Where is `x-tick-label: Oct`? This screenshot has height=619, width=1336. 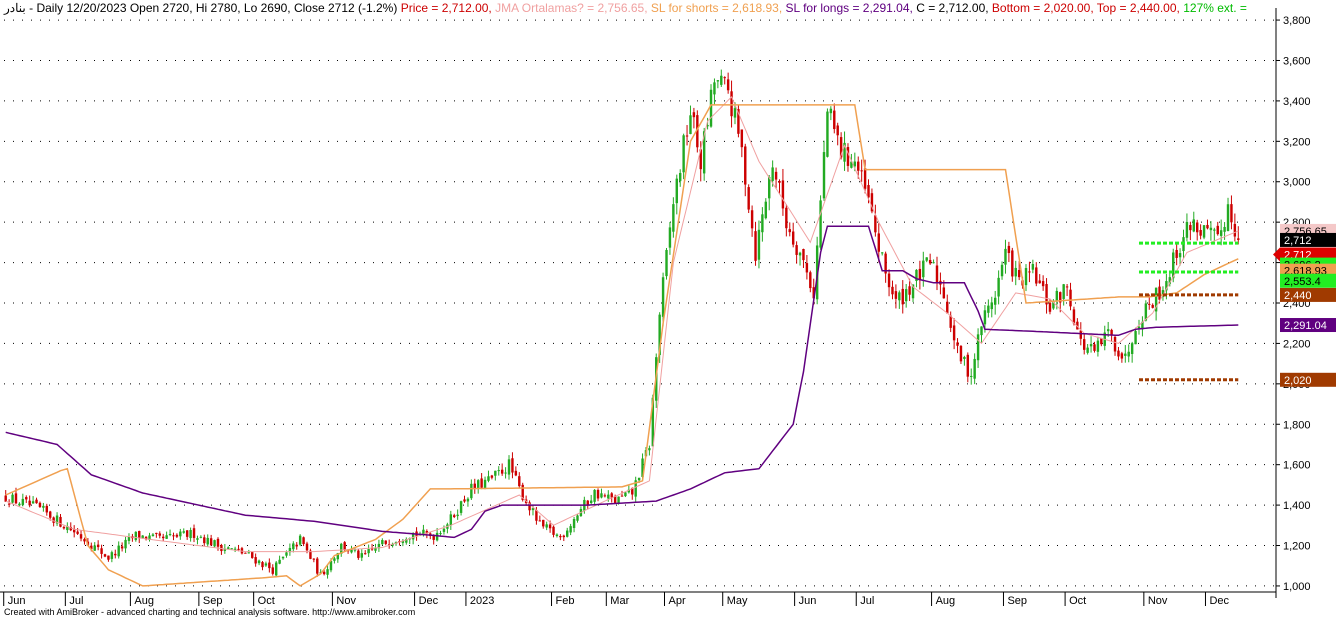
x-tick-label: Oct is located at coordinates (1077, 601).